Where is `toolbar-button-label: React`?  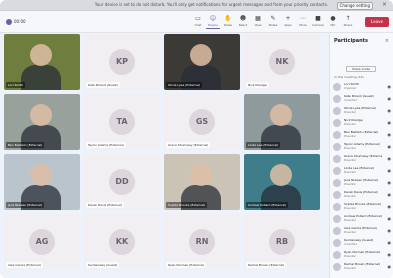 toolbar-button-label: React is located at coordinates (243, 25).